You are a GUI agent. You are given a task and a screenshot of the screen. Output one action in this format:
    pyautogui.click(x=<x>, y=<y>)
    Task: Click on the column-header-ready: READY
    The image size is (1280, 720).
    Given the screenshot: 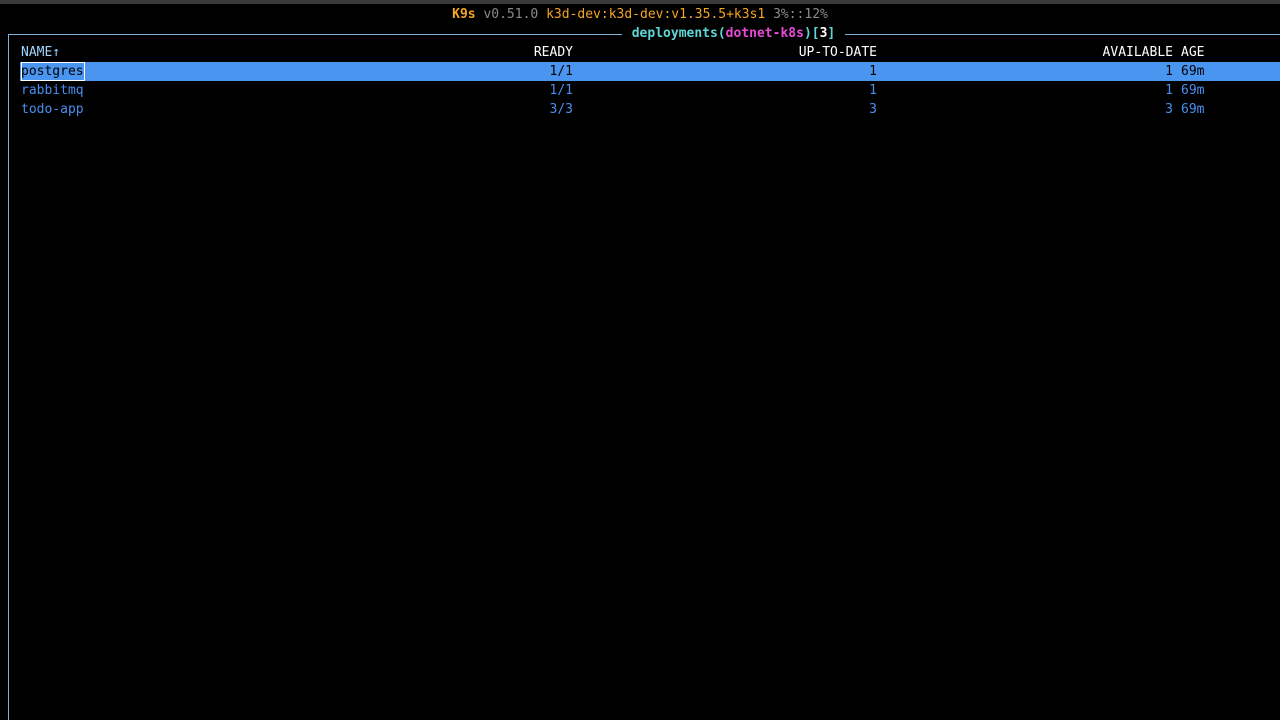 What is the action you would take?
    pyautogui.click(x=497, y=52)
    